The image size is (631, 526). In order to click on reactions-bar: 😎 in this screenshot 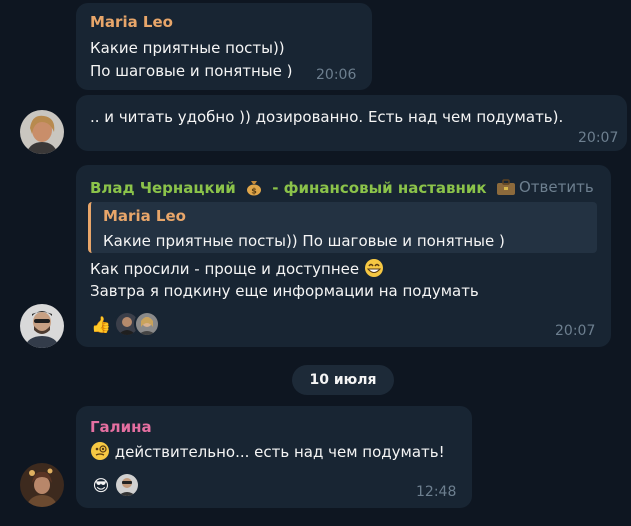, I will do `click(115, 485)`.